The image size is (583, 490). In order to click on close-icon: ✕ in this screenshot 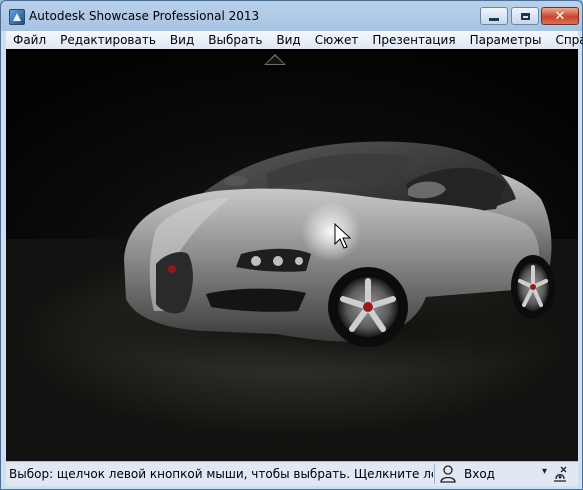, I will do `click(560, 16)`.